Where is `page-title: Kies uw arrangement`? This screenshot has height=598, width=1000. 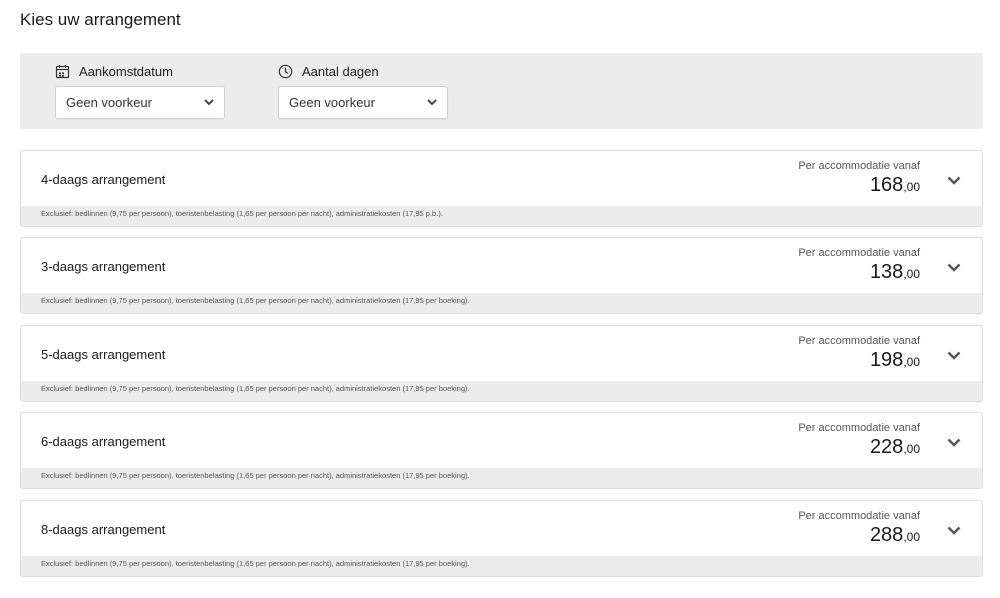 page-title: Kies uw arrangement is located at coordinates (100, 19).